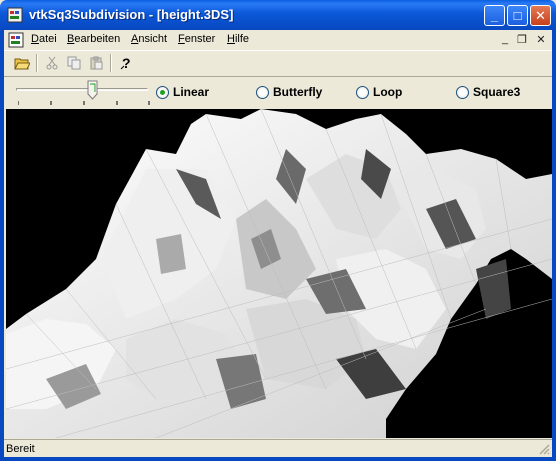 The image size is (556, 461). Describe the element at coordinates (297, 92) in the screenshot. I see `radio-butterfly-label: Butterfly` at that location.